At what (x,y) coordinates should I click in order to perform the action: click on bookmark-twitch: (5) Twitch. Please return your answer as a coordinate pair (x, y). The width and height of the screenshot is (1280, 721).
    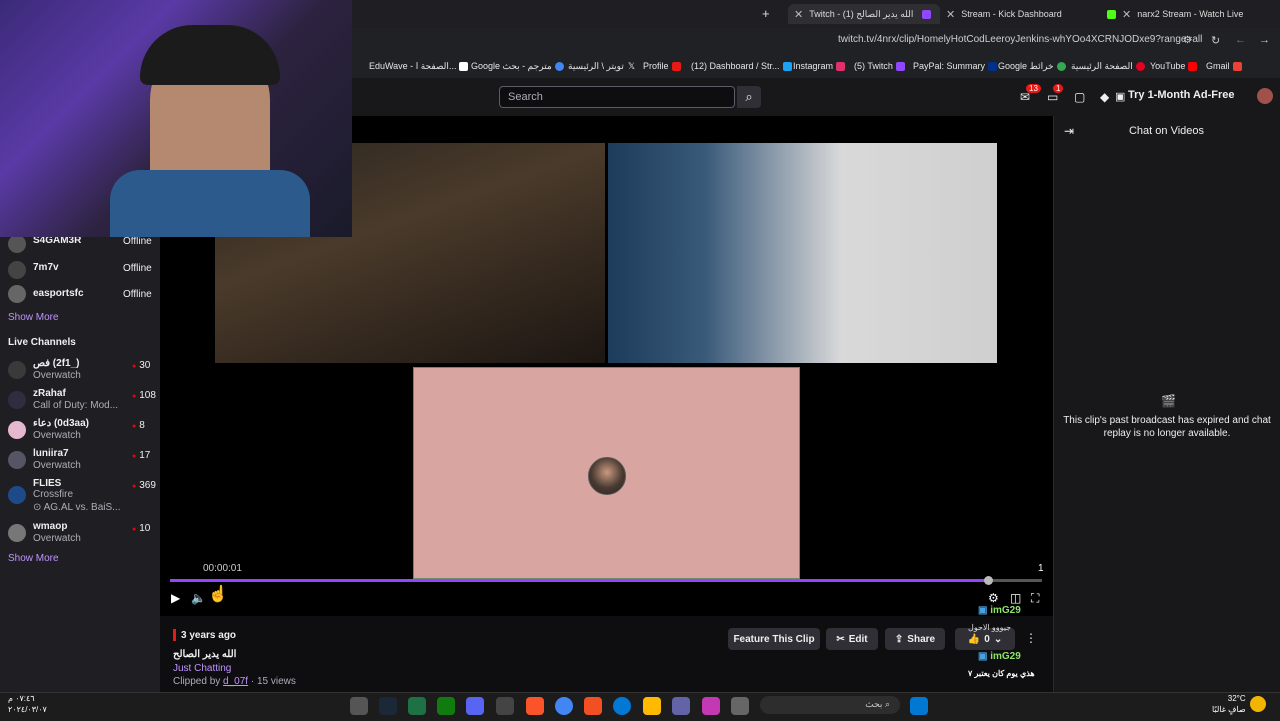
    Looking at the image, I should click on (879, 66).